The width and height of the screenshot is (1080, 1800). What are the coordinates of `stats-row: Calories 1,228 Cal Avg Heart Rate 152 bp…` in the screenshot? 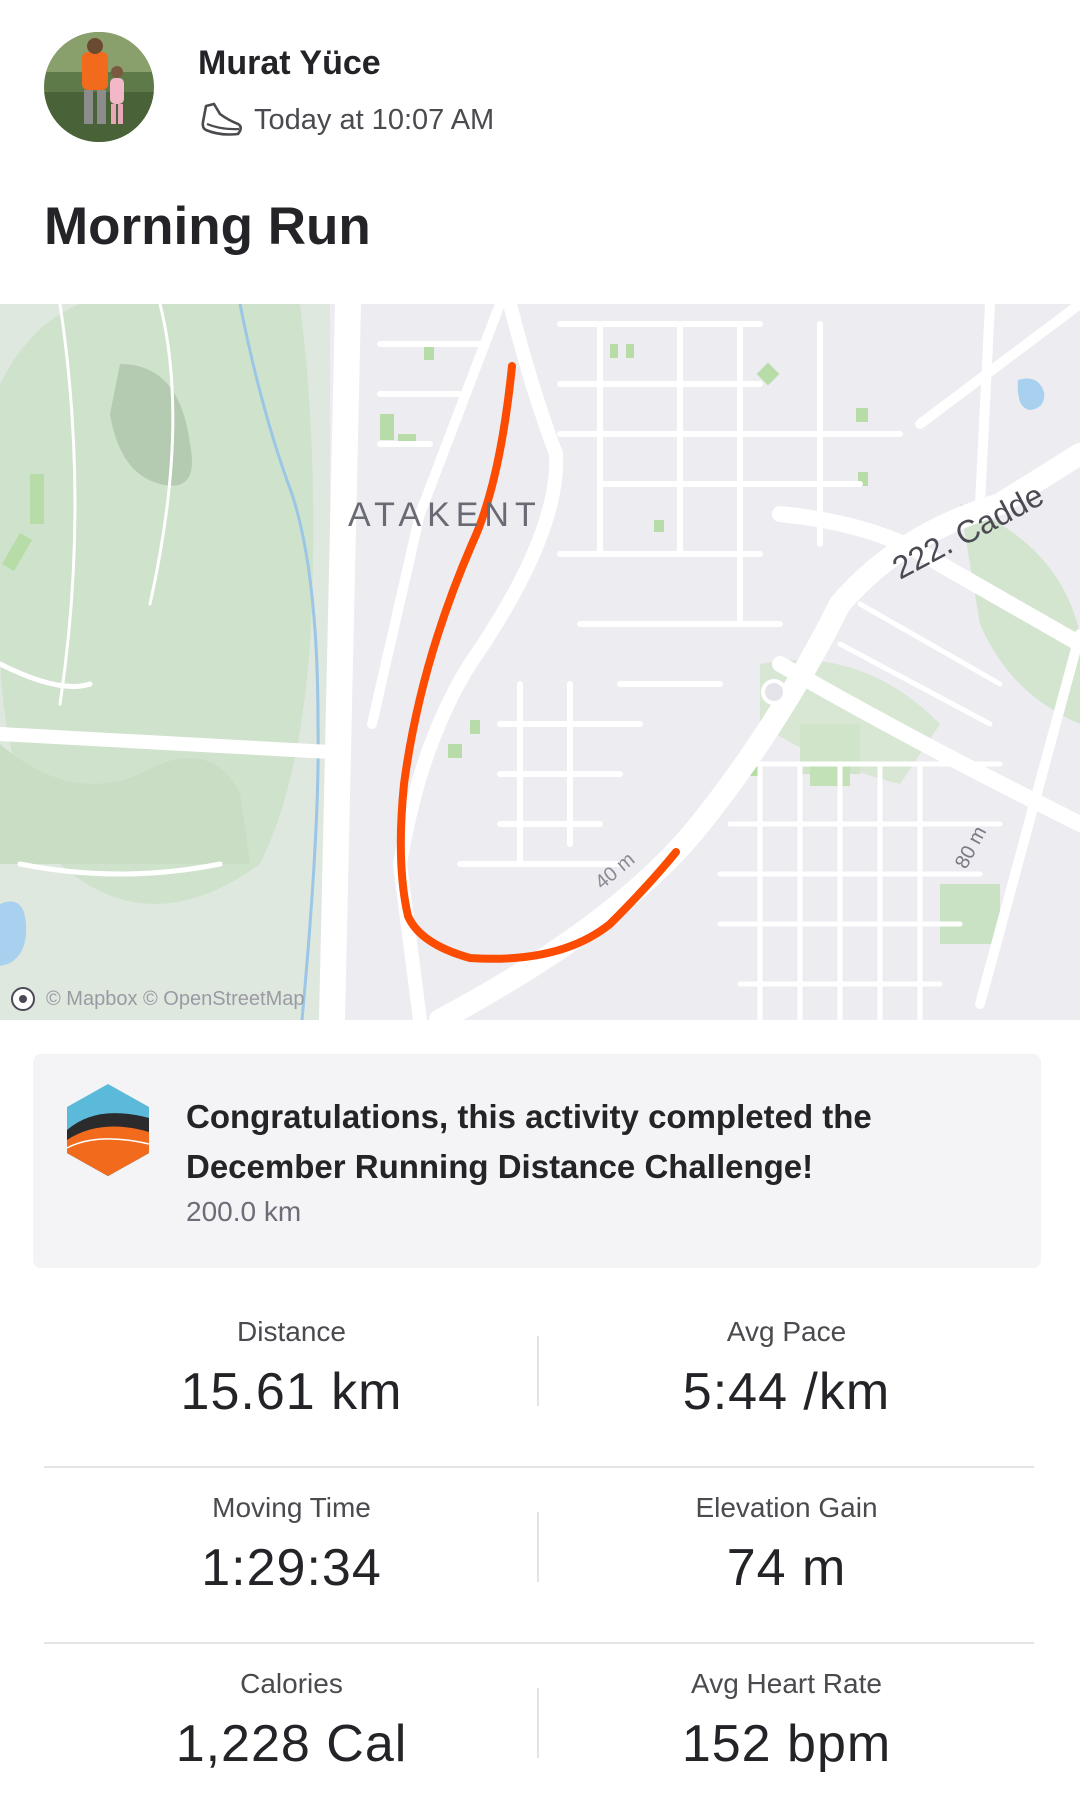 It's located at (539, 1722).